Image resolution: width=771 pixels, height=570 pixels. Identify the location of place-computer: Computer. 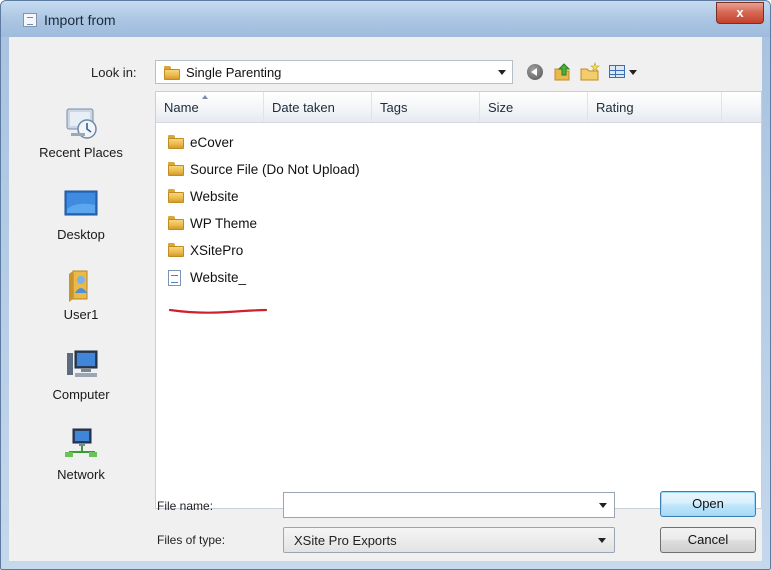
(81, 374).